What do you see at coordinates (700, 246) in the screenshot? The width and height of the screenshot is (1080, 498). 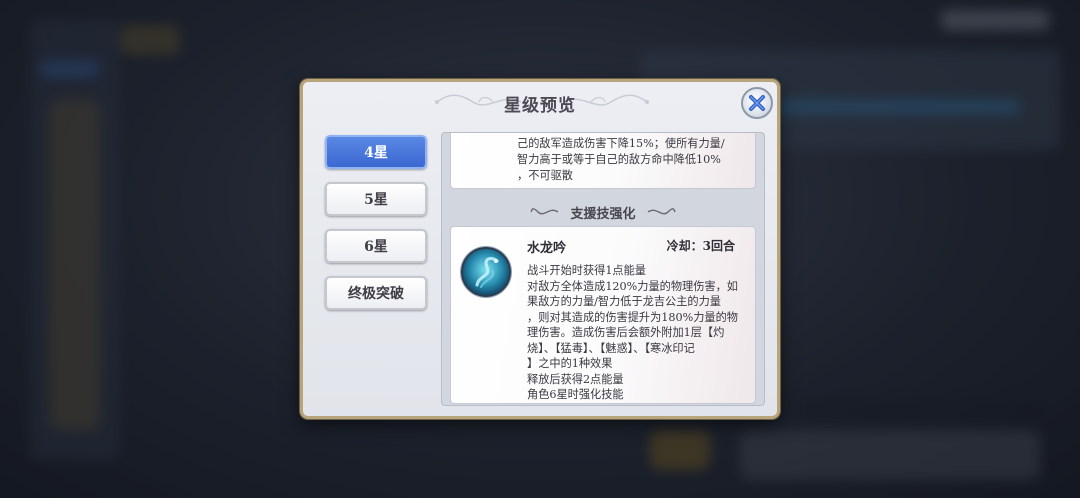 I see `skill-cooldown: 冷却：3回合` at bounding box center [700, 246].